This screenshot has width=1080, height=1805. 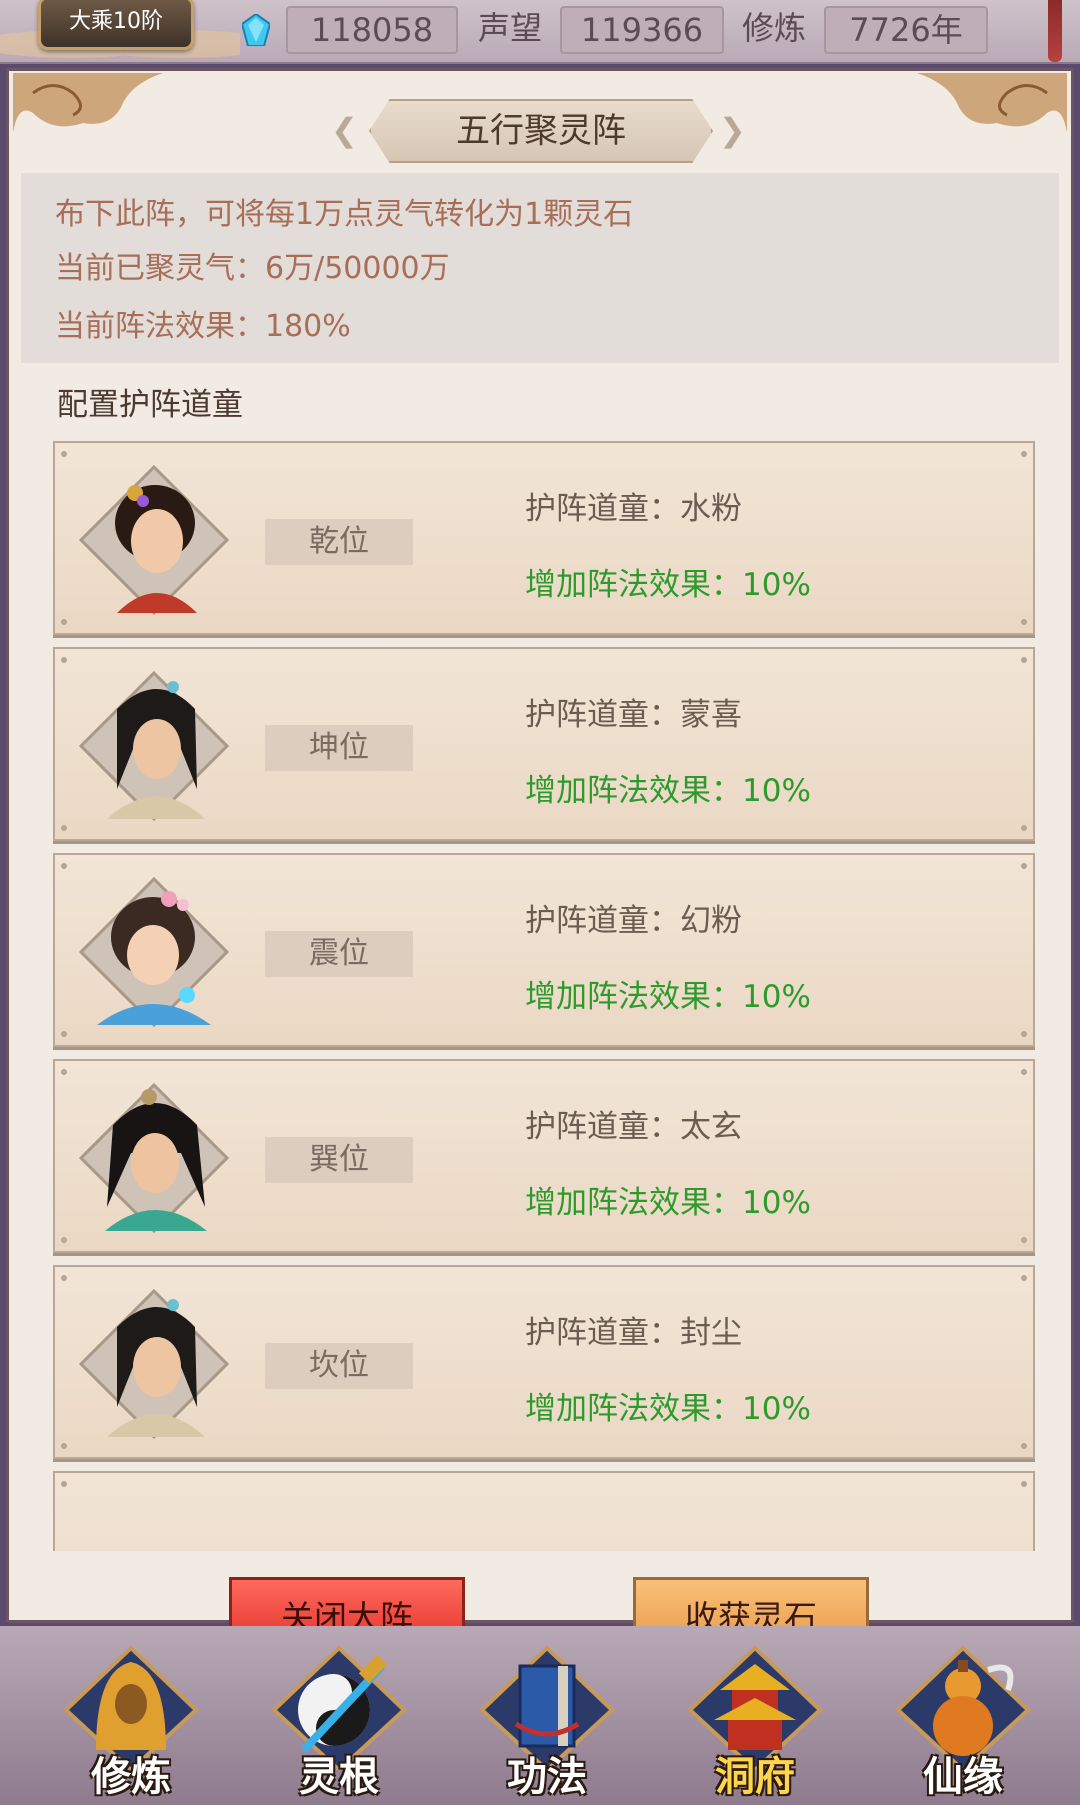 What do you see at coordinates (963, 1777) in the screenshot?
I see `nav-label: 仙缘` at bounding box center [963, 1777].